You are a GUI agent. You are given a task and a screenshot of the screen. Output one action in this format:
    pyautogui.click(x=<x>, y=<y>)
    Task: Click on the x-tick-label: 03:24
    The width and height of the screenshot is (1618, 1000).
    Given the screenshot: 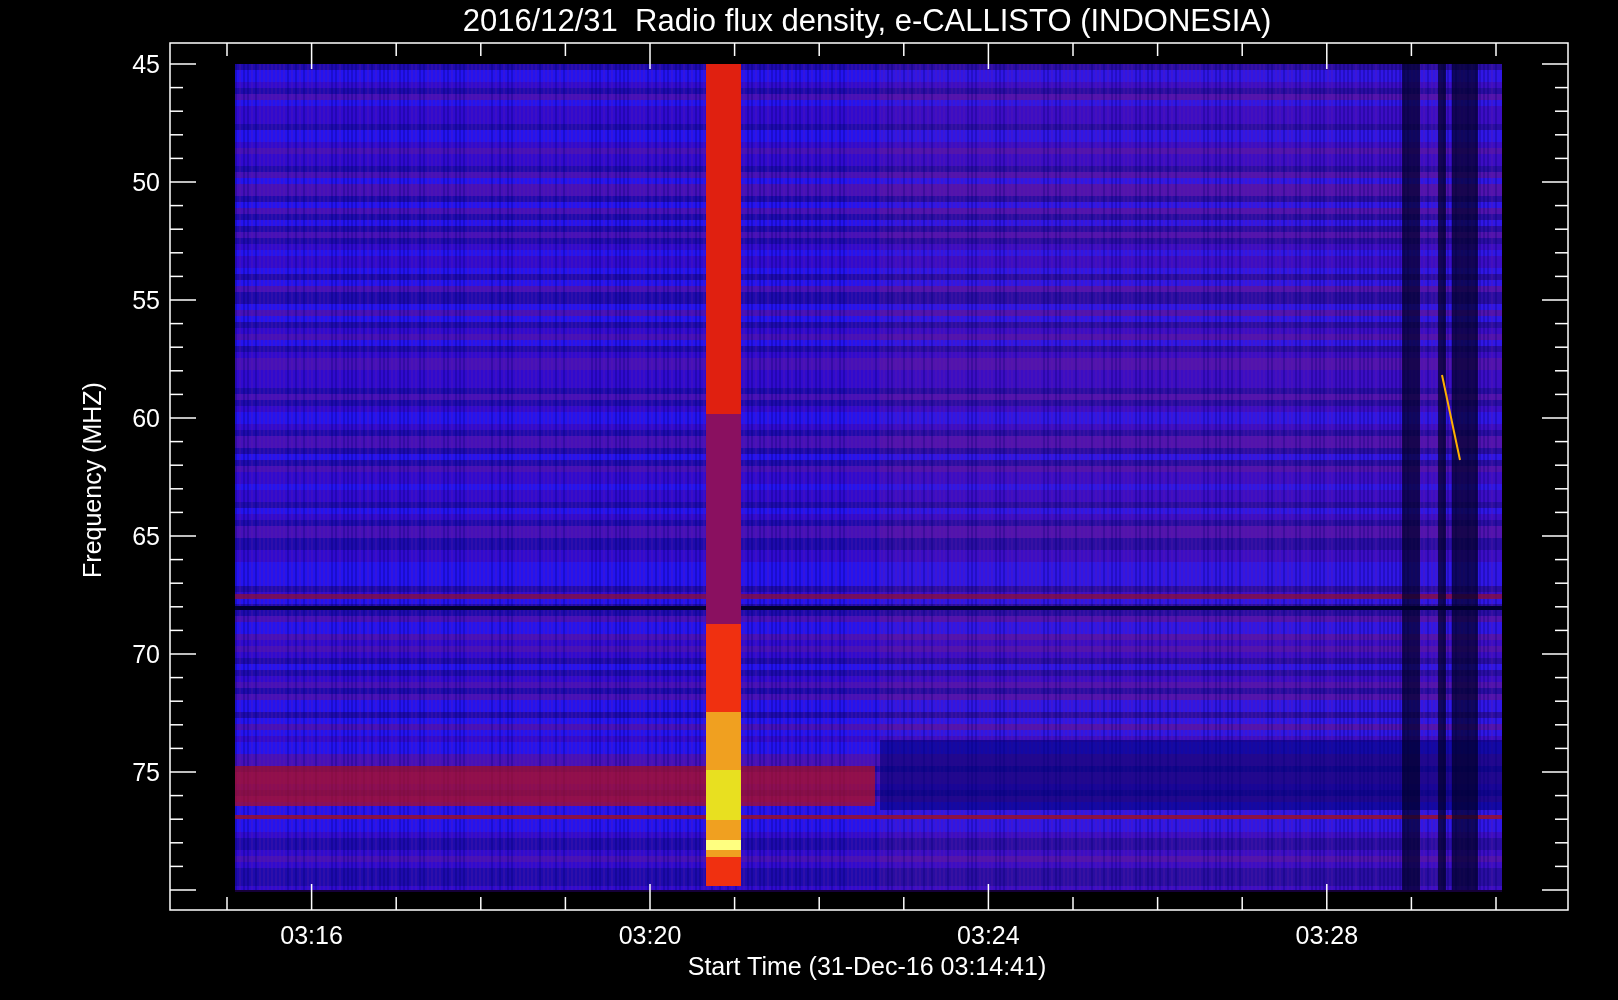 What is the action you would take?
    pyautogui.click(x=988, y=935)
    